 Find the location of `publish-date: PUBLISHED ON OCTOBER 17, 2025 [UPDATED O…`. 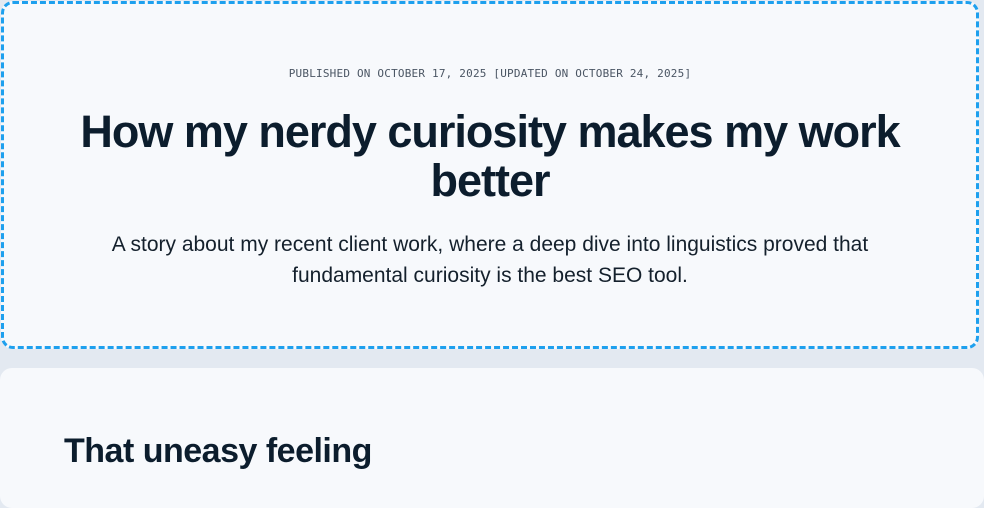

publish-date: PUBLISHED ON OCTOBER 17, 2025 [UPDATED O… is located at coordinates (490, 73).